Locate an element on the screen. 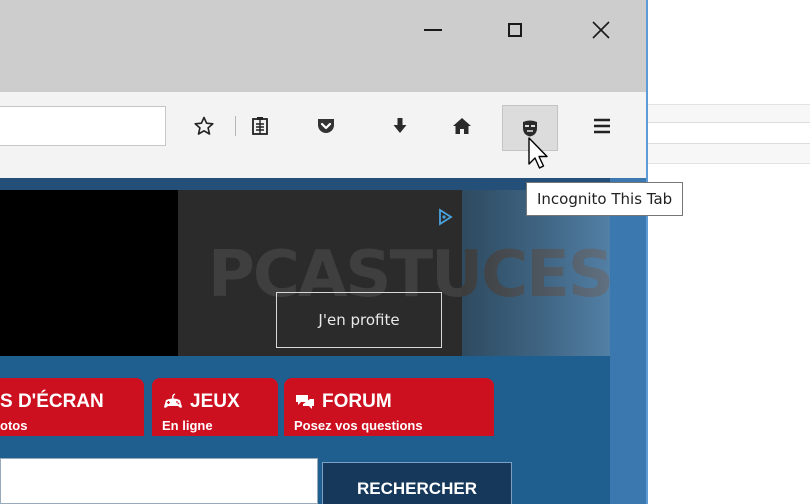 This screenshot has width=810, height=504. adchoices-icon is located at coordinates (445, 217).